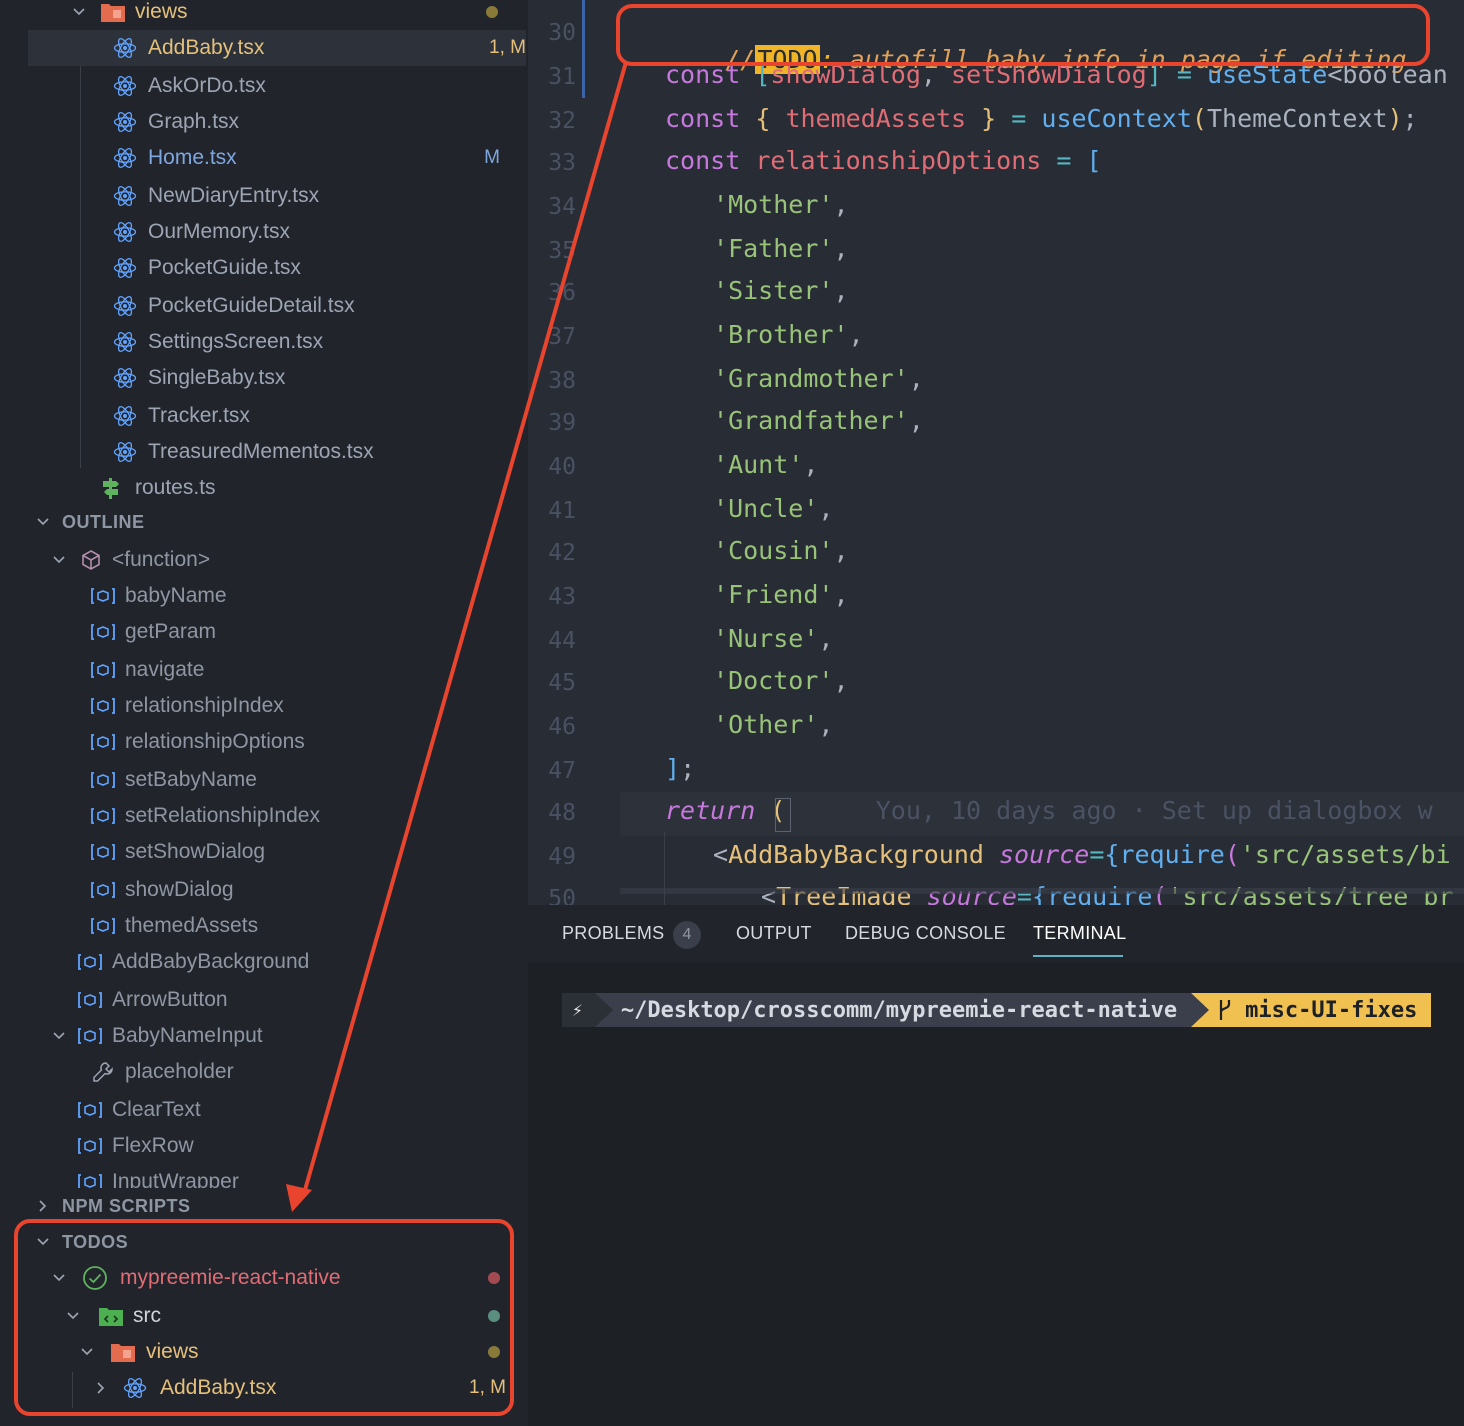 Image resolution: width=1464 pixels, height=1426 pixels. I want to click on jsx-guide, so click(664, 868).